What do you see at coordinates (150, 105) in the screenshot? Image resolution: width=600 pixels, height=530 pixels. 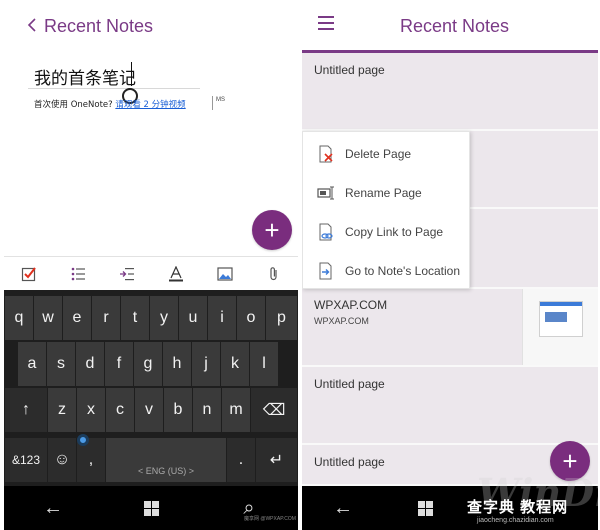 I see `video-link: 请观看 2 分钟视频` at bounding box center [150, 105].